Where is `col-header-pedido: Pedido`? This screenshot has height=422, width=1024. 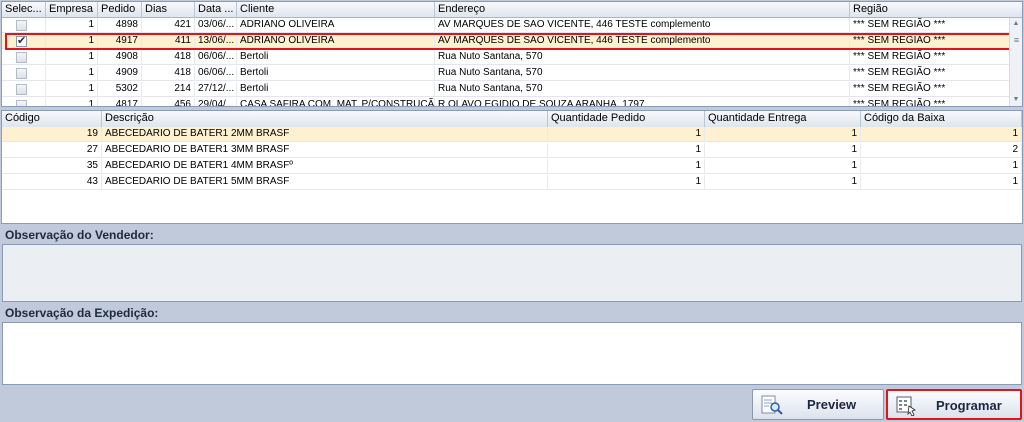
col-header-pedido: Pedido is located at coordinates (120, 10).